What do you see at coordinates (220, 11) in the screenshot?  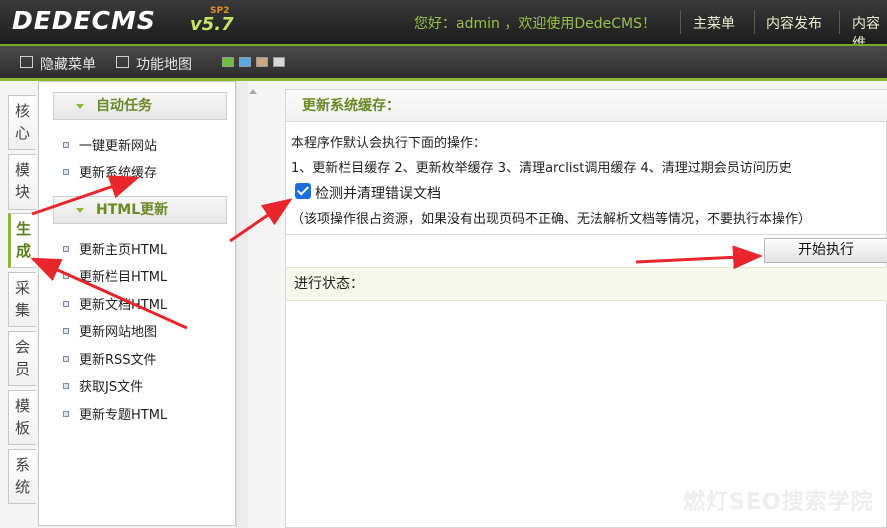 I see `version-suffix: SP2` at bounding box center [220, 11].